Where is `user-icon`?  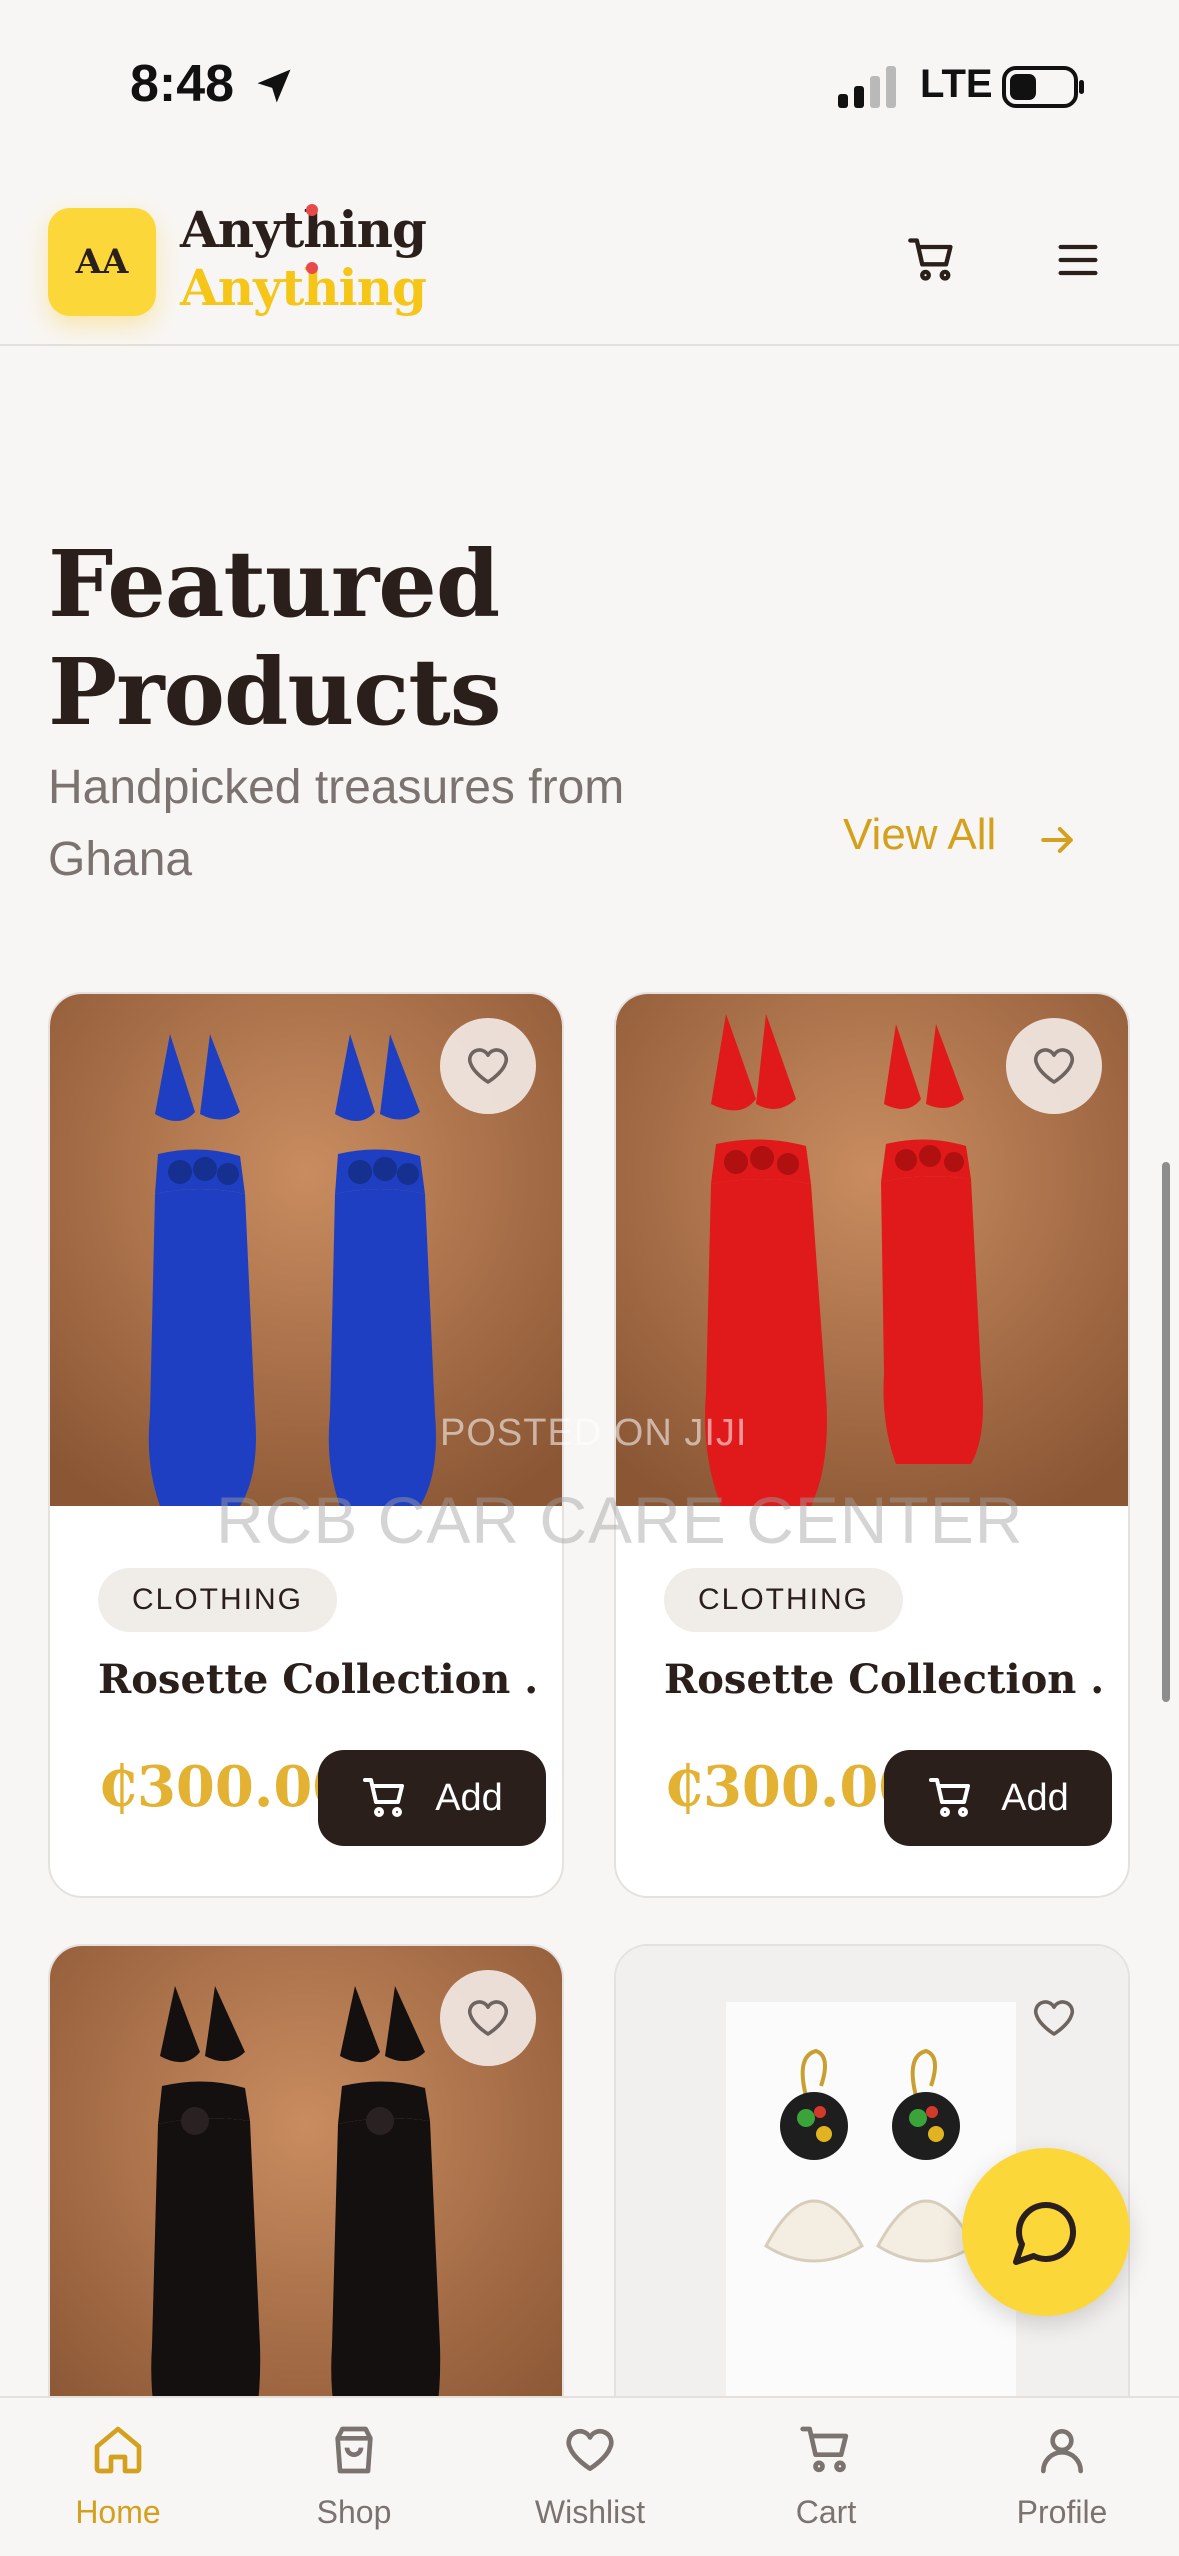 user-icon is located at coordinates (1062, 2451).